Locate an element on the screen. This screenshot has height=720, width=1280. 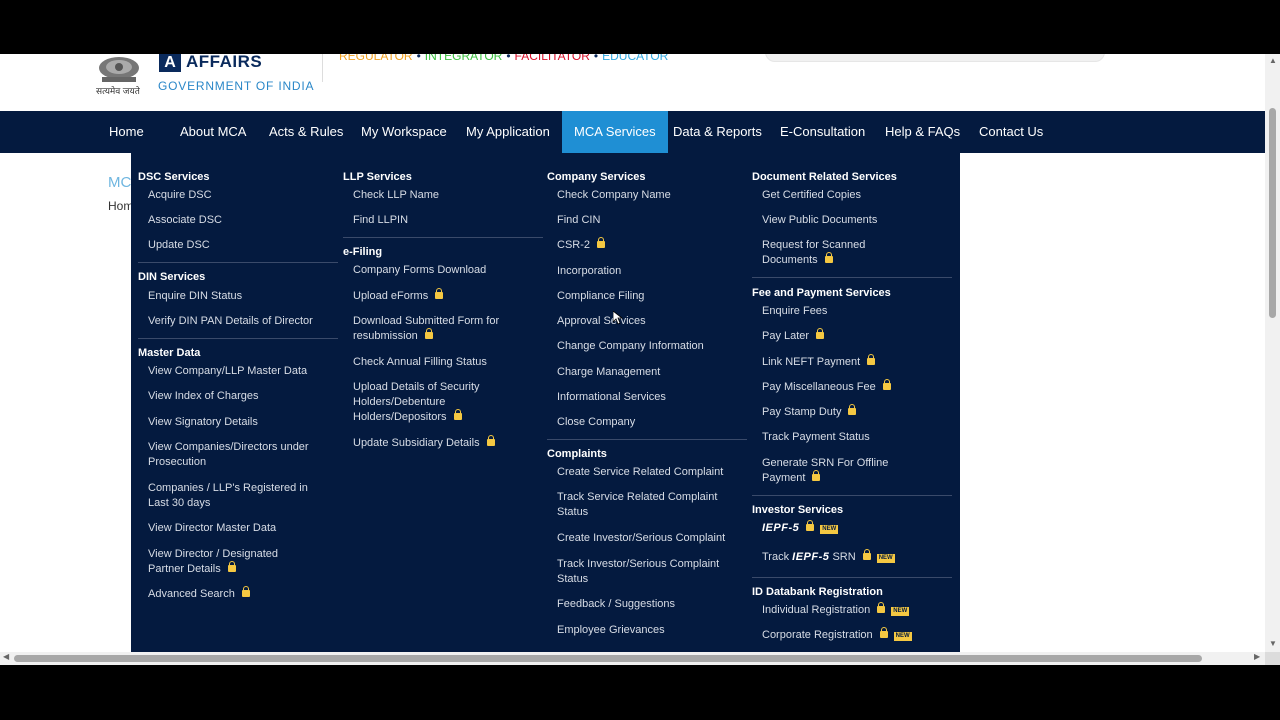
menu-corporate-registration: Corporate Registration NEW is located at coordinates (837, 635).